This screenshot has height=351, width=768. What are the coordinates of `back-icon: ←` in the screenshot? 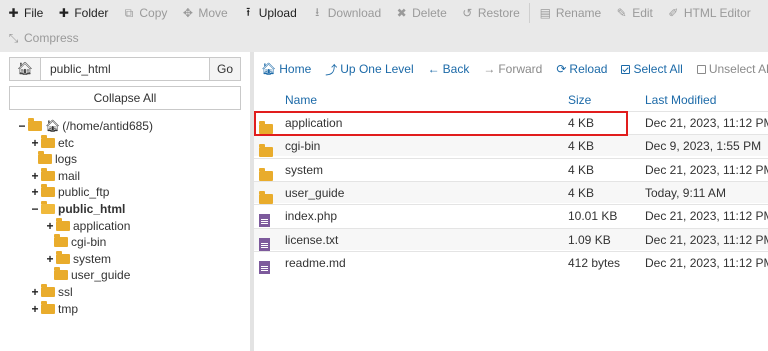 It's located at (433, 69).